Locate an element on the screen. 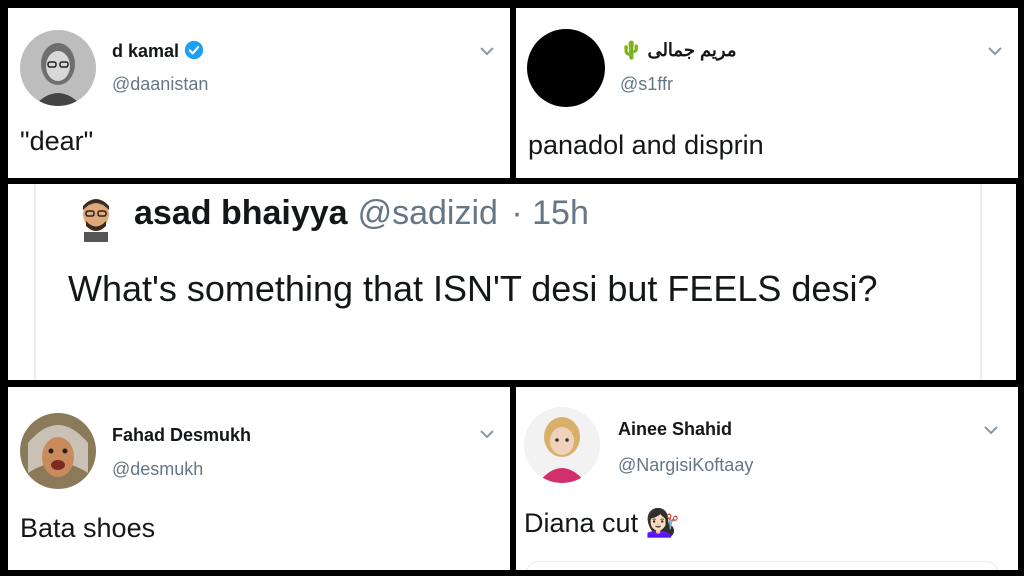 This screenshot has height=576, width=1024. tweet-text: panadol and disprin is located at coordinates (646, 145).